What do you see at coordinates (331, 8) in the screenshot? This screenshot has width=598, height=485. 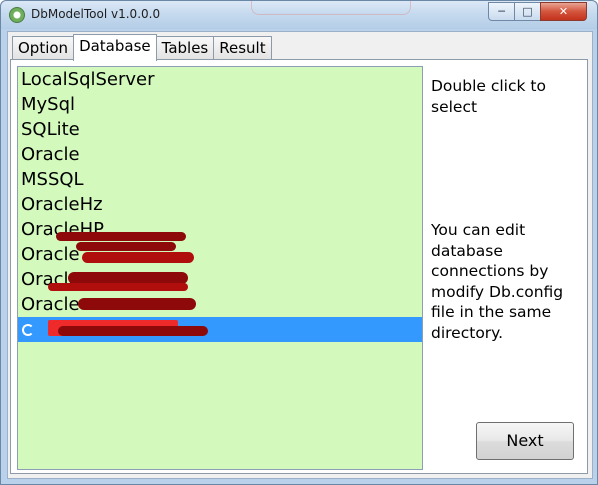 I see `background-window-ghost` at bounding box center [331, 8].